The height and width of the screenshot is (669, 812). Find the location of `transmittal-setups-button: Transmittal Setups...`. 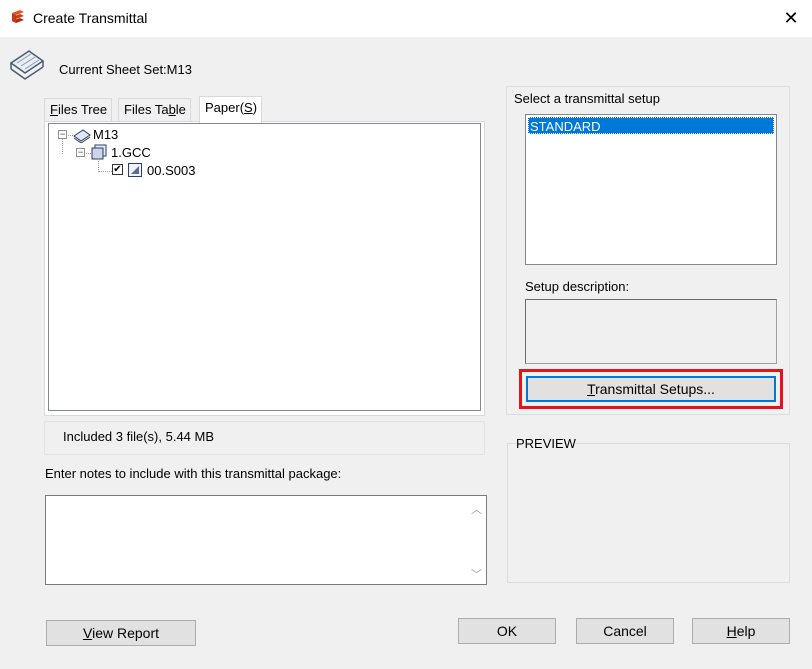

transmittal-setups-button: Transmittal Setups... is located at coordinates (651, 389).